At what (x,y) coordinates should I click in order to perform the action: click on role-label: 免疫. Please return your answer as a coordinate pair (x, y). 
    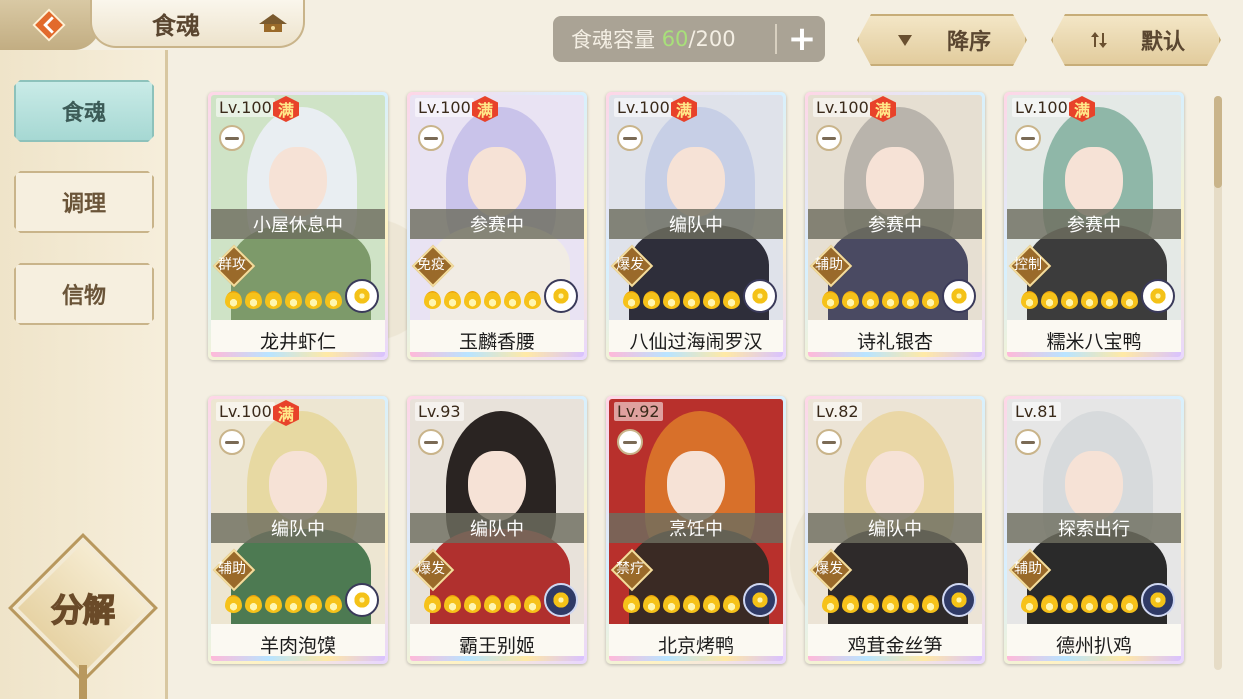
    Looking at the image, I should click on (431, 265).